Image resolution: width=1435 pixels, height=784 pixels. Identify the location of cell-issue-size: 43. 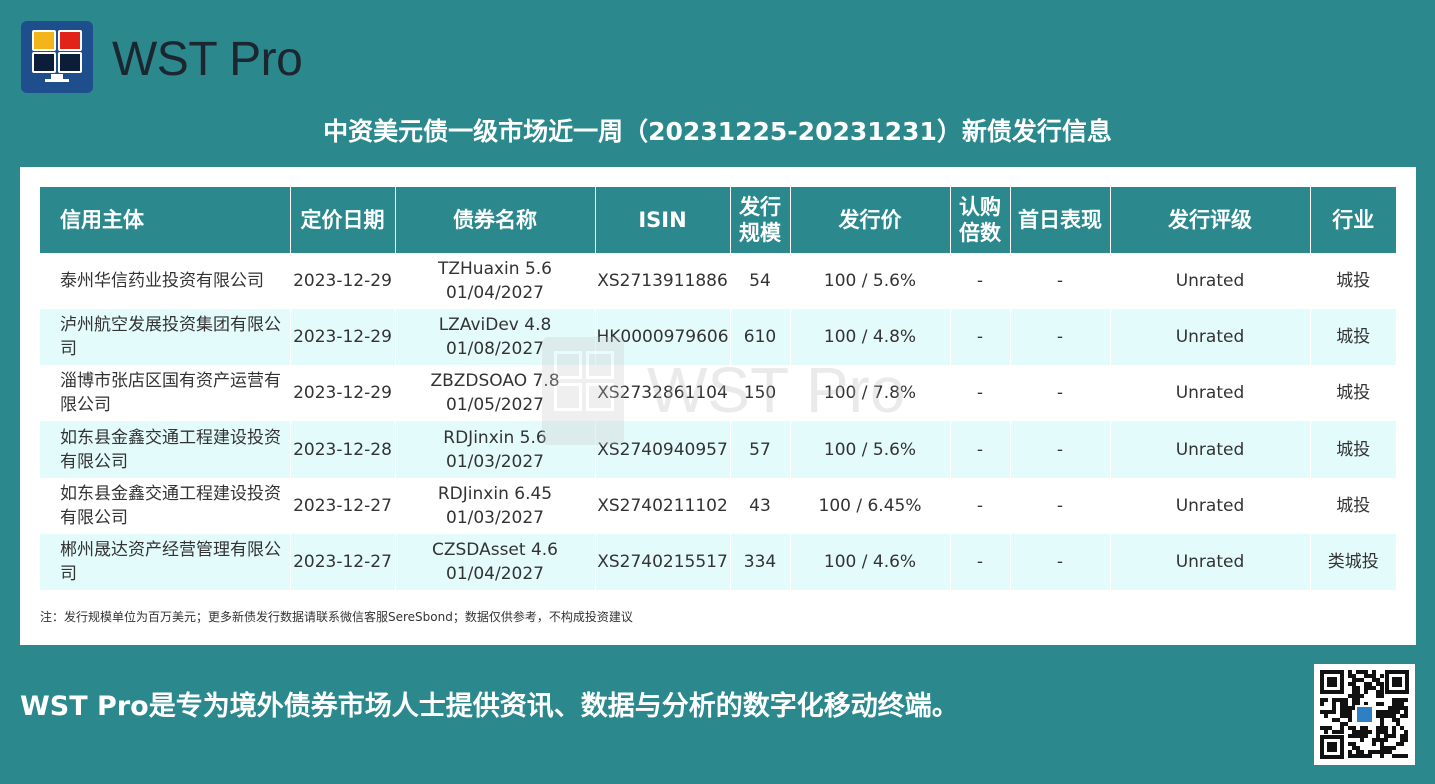
(760, 505).